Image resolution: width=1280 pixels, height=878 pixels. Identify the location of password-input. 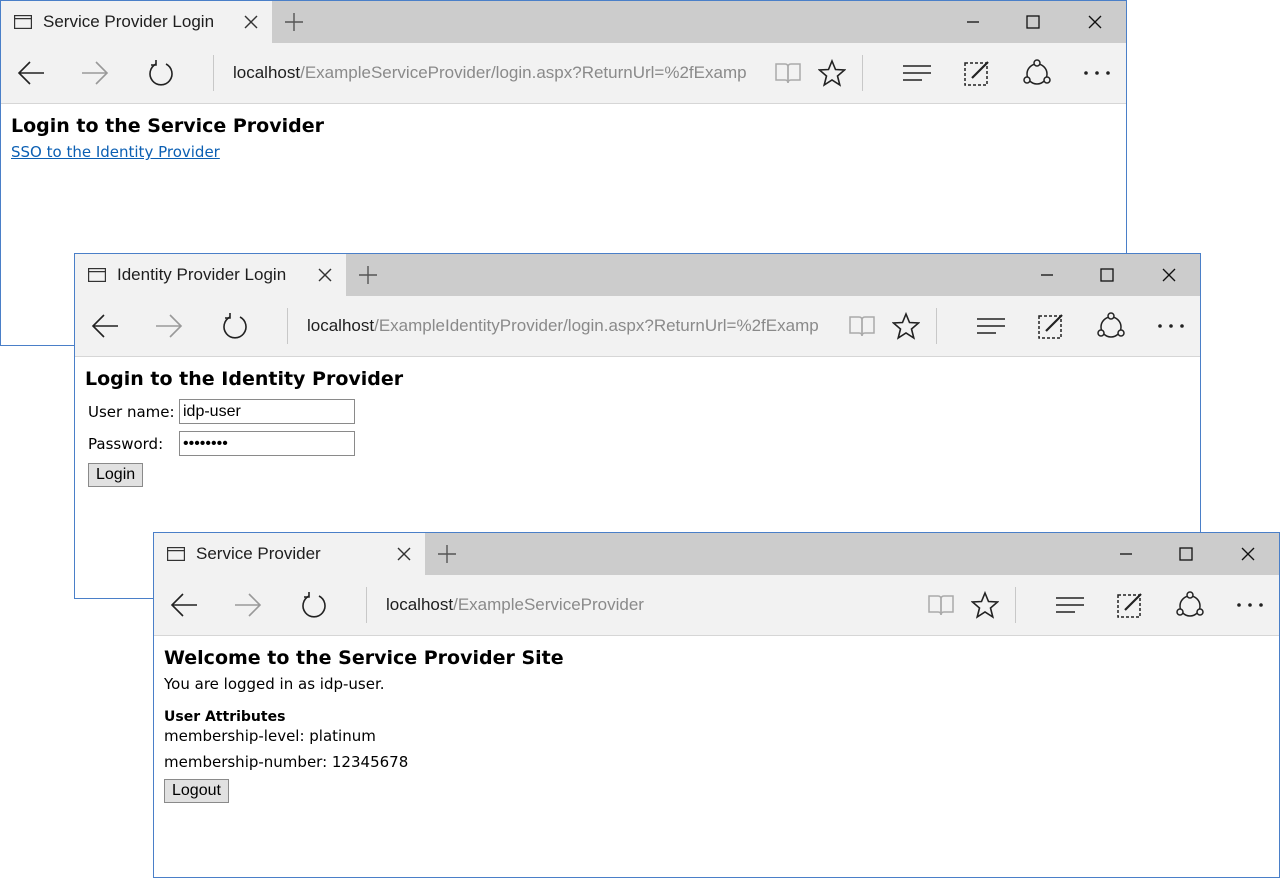
(267, 443).